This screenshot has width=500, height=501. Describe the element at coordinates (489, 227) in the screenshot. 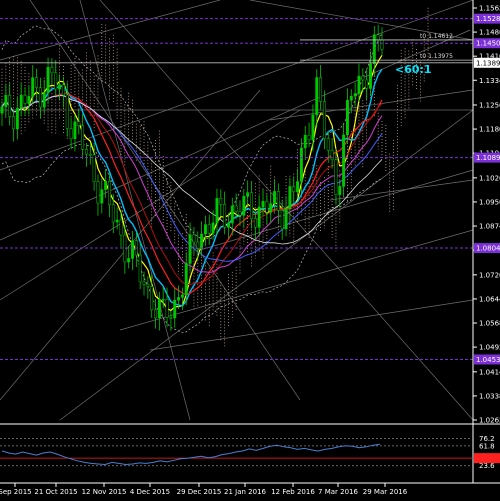

I see `price-tick-label: 1.08740` at that location.